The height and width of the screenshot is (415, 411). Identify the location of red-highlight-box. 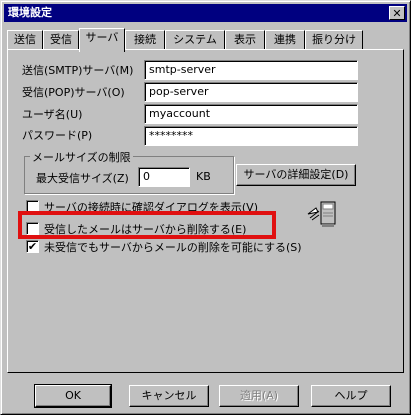
(147, 225).